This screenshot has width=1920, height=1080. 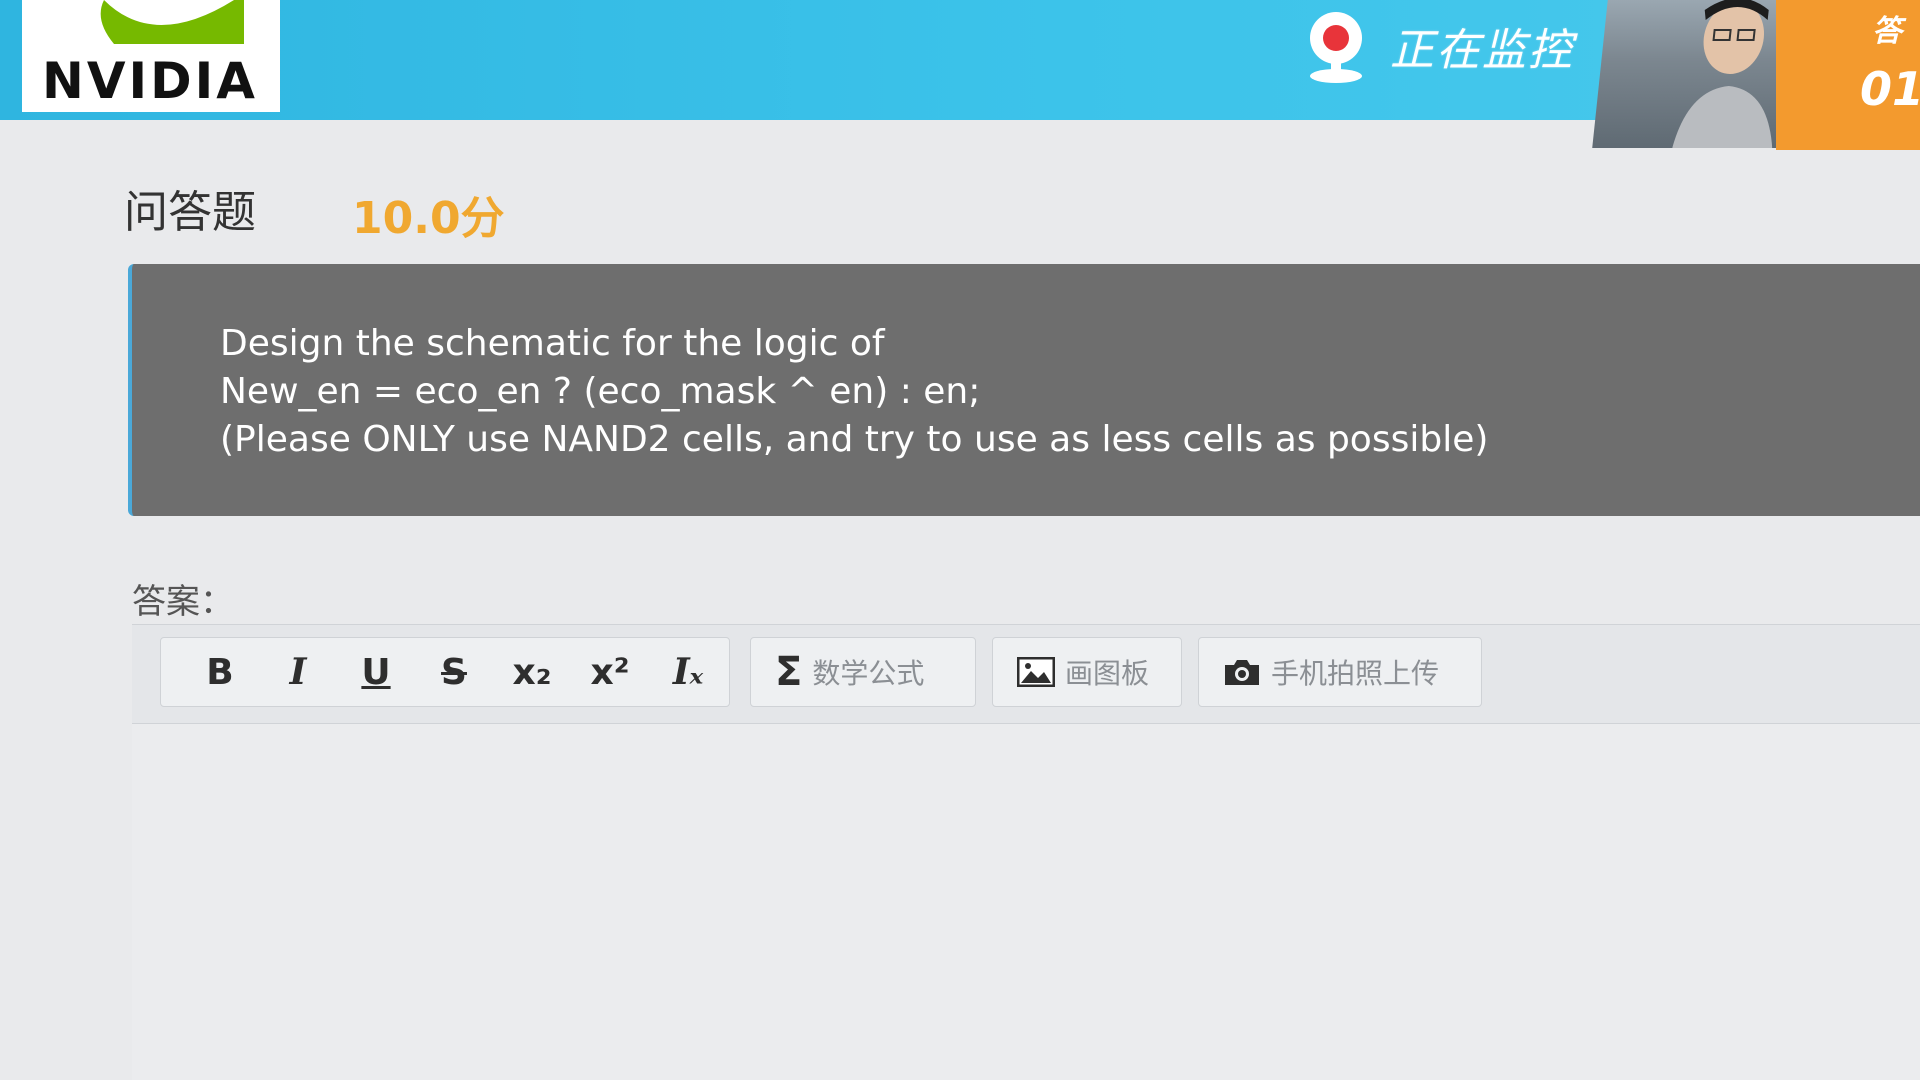 I want to click on monitor-status: 正在监控, so click(x=1437, y=46).